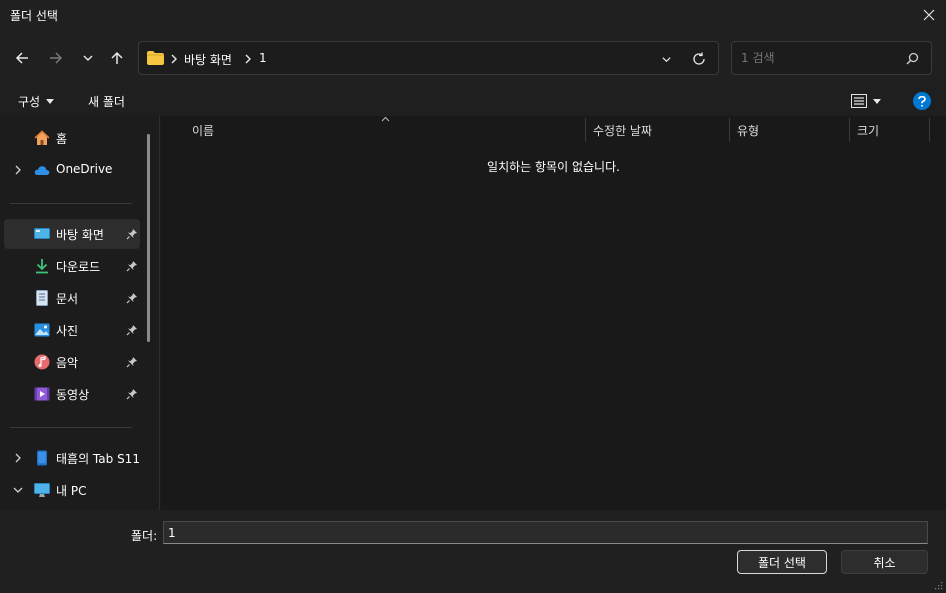 This screenshot has width=946, height=593. What do you see at coordinates (144, 536) in the screenshot?
I see `folder-field-label: 폴더:` at bounding box center [144, 536].